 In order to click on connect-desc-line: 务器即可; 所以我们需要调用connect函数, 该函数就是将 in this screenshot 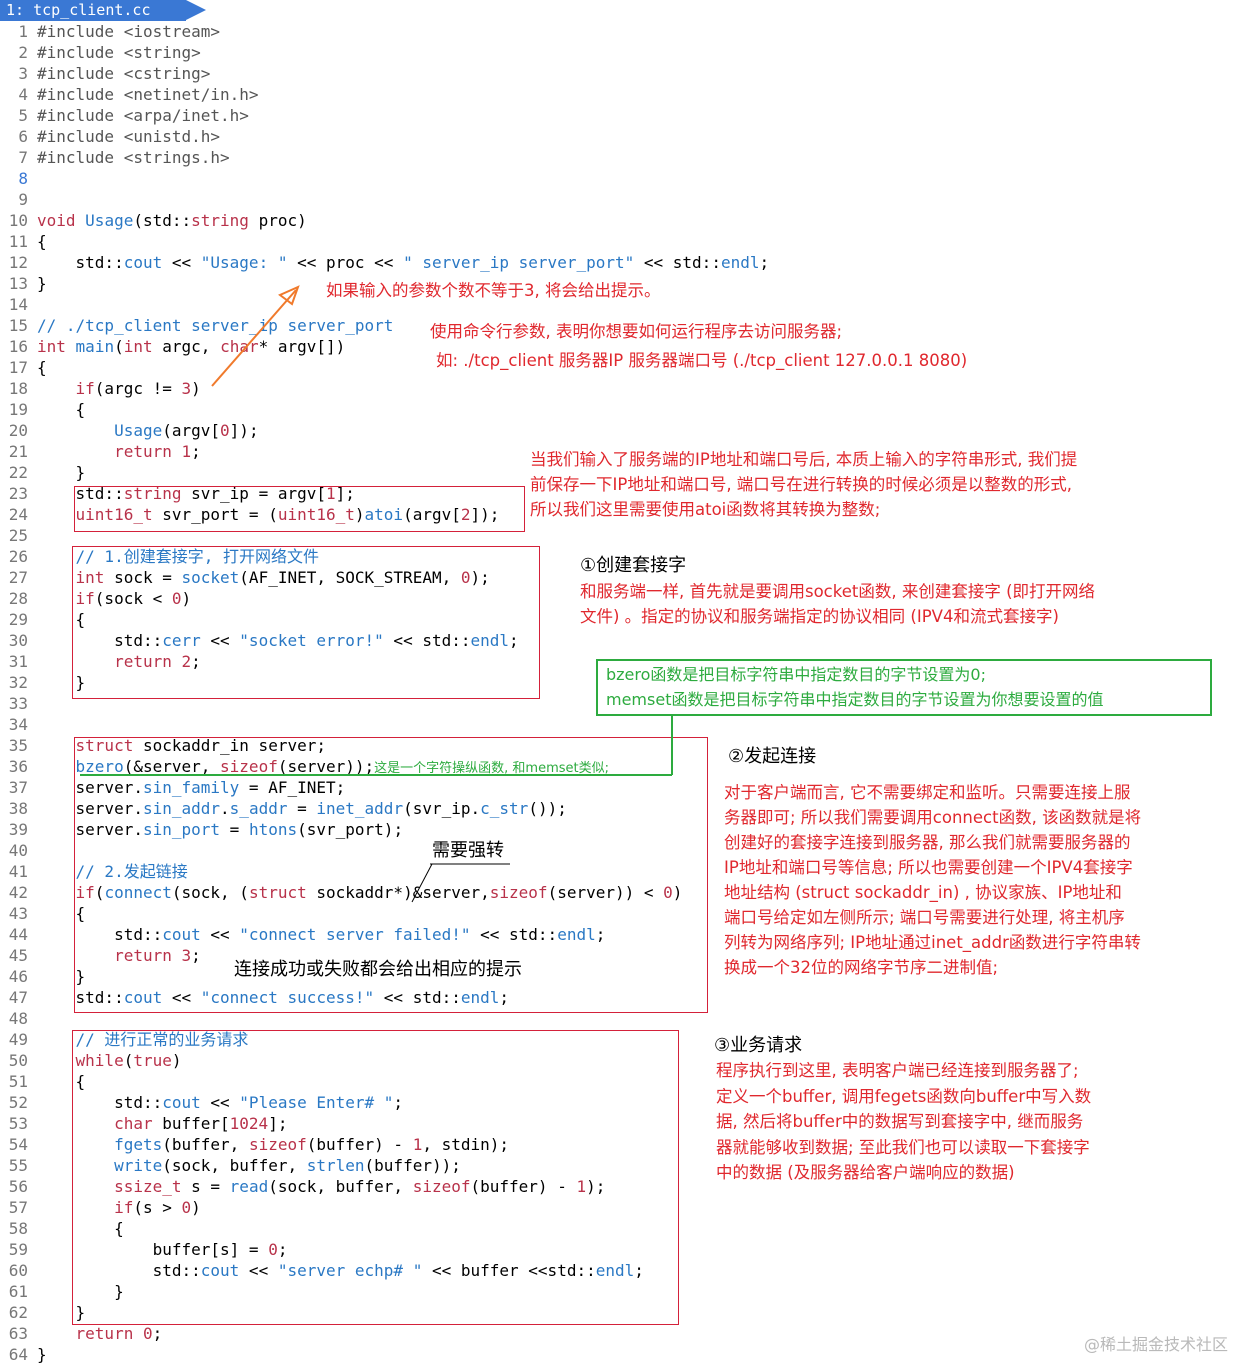, I will do `click(933, 817)`.